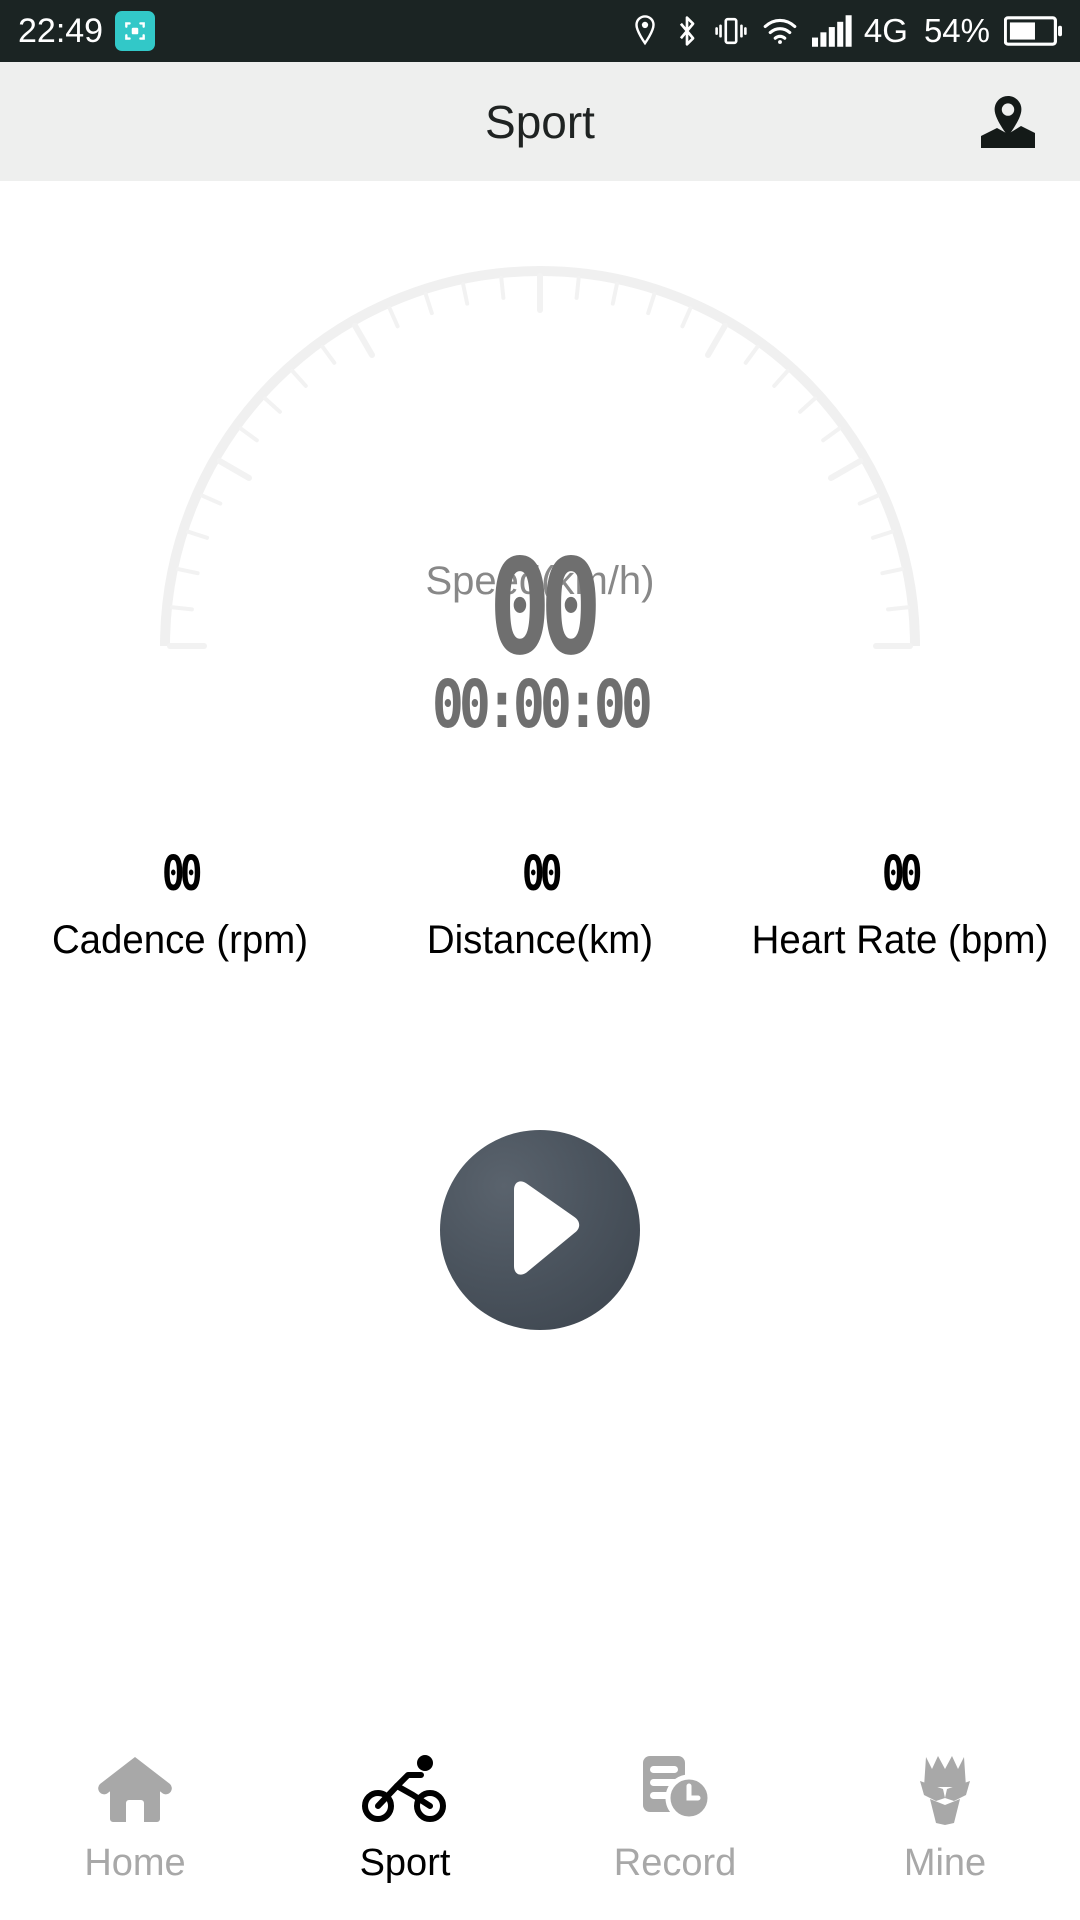 The height and width of the screenshot is (1920, 1080). Describe the element at coordinates (1033, 31) in the screenshot. I see `battery-icon` at that location.